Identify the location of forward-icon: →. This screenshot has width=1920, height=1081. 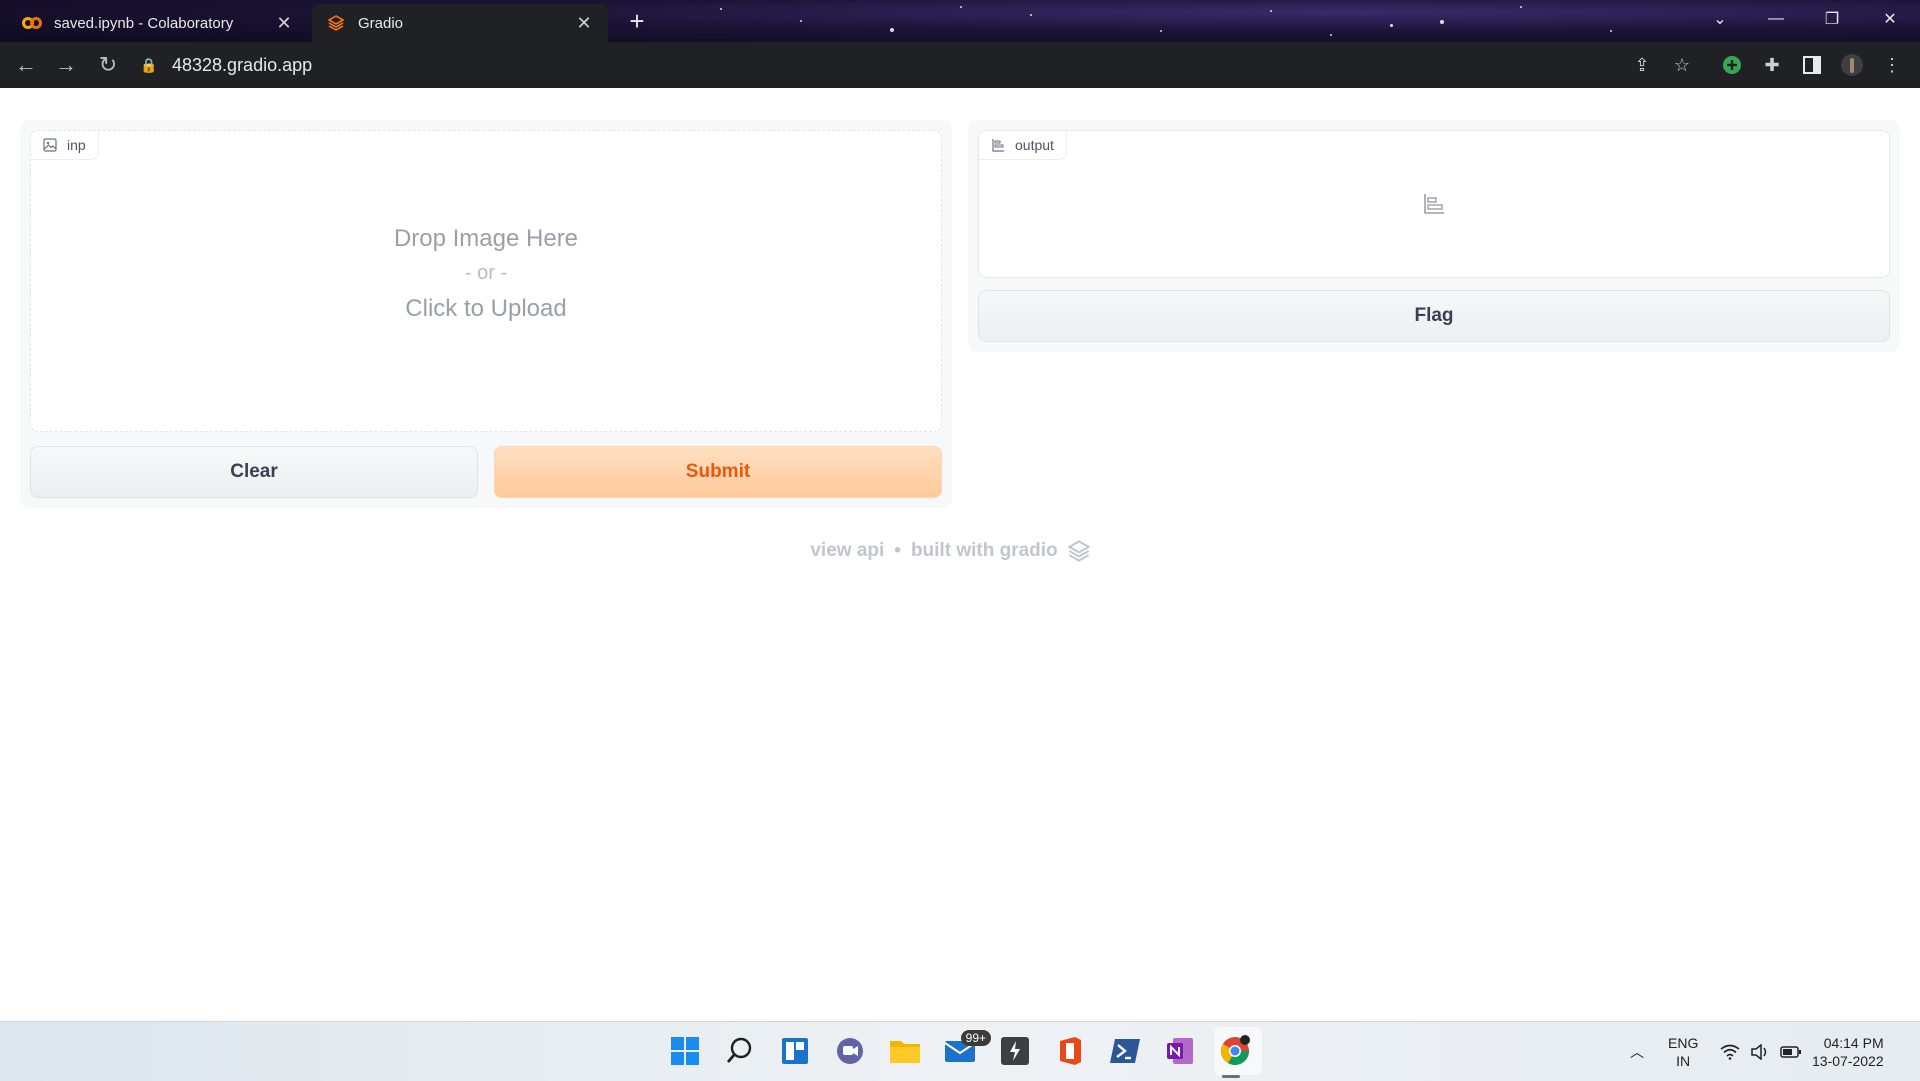
(66, 65).